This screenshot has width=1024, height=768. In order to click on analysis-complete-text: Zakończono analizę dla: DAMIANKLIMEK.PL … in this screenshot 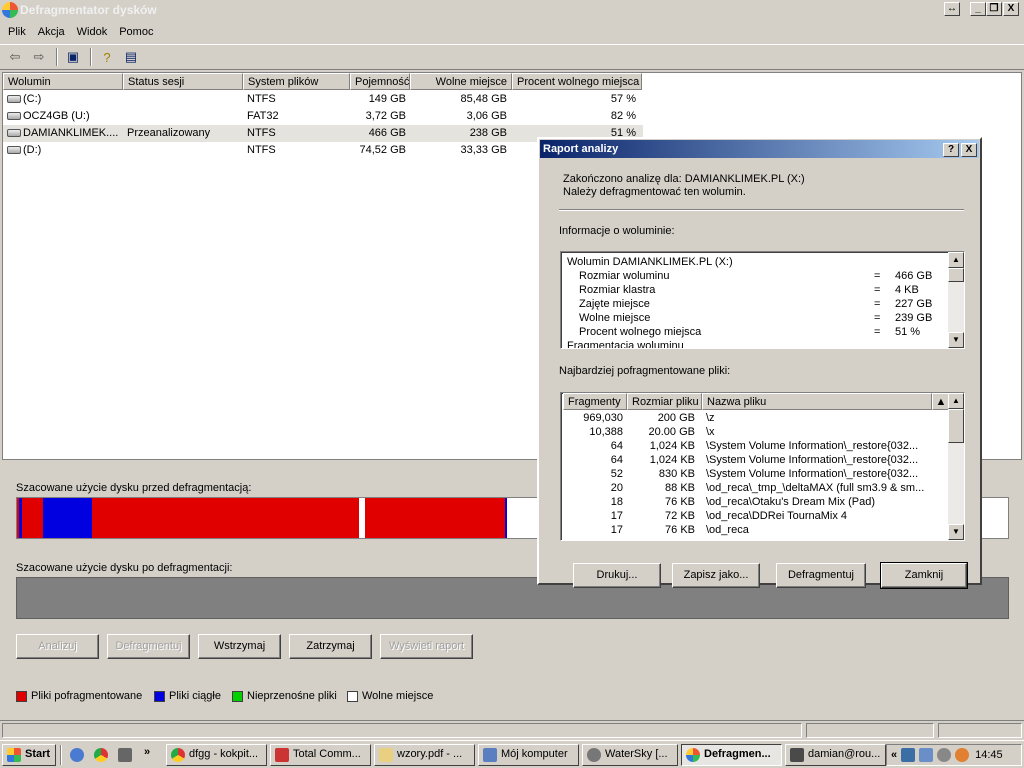, I will do `click(684, 179)`.